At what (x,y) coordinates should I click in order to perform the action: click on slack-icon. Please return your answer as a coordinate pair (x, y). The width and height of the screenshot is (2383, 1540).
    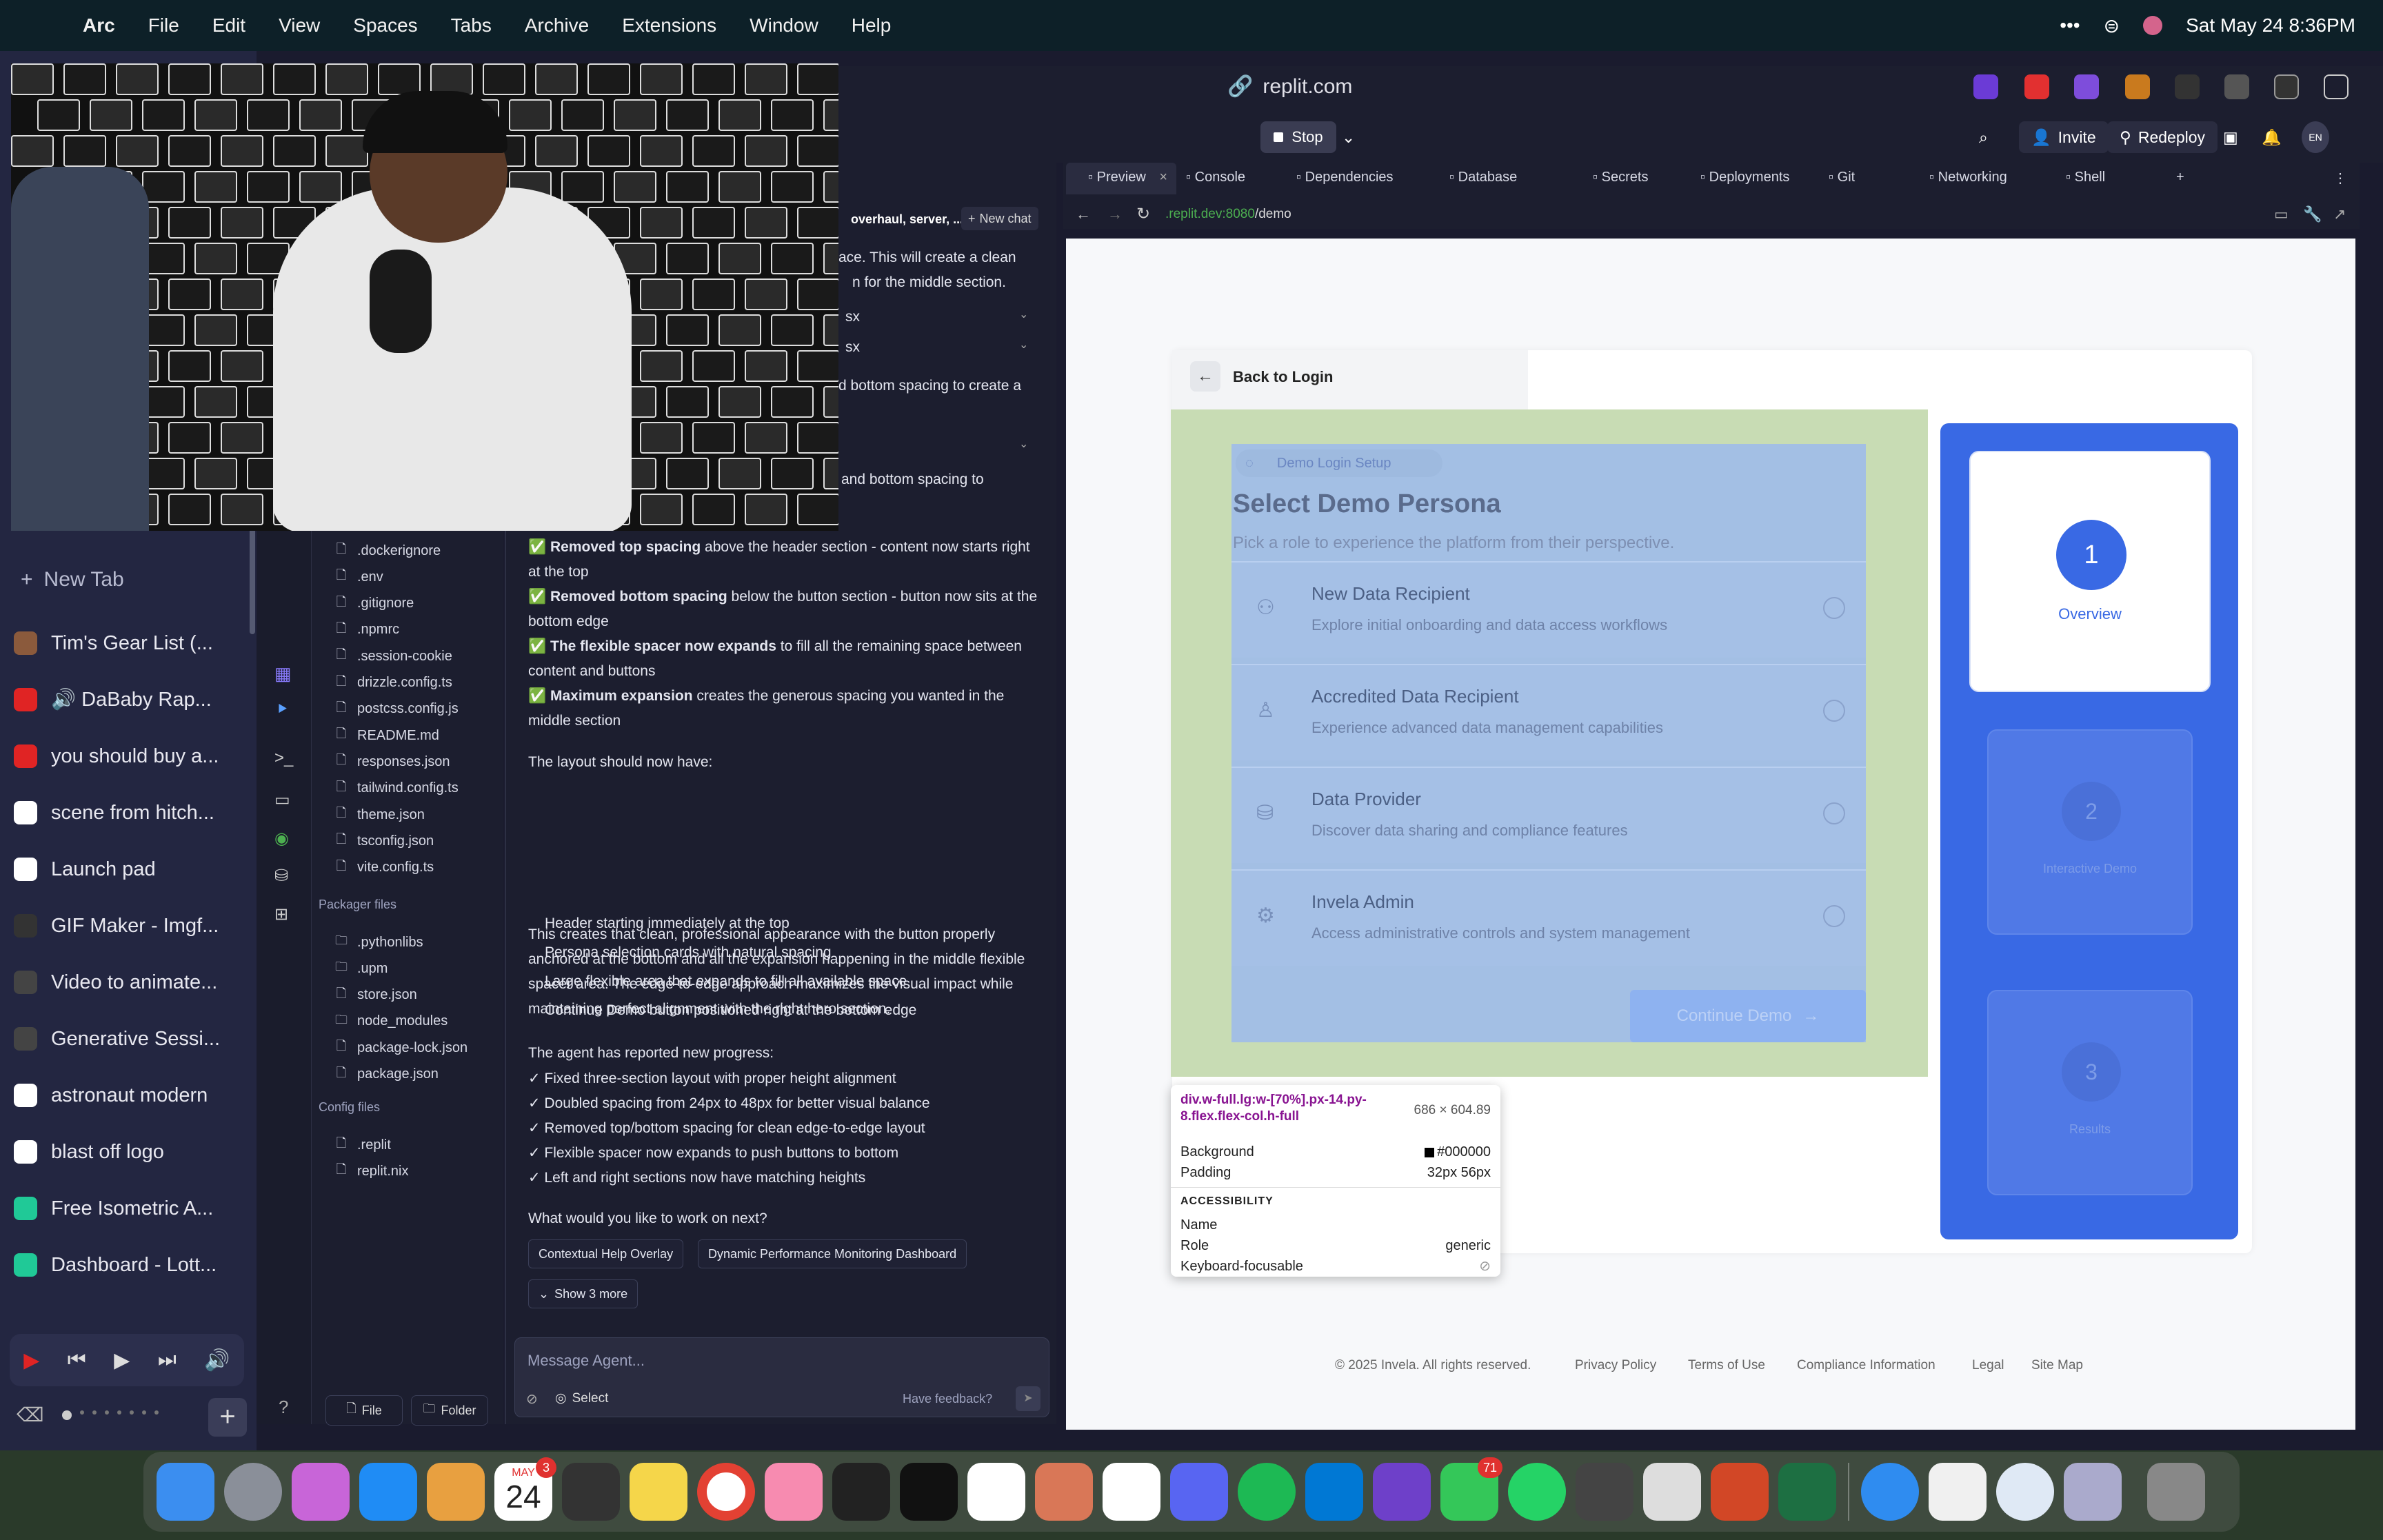
    Looking at the image, I should click on (1131, 1492).